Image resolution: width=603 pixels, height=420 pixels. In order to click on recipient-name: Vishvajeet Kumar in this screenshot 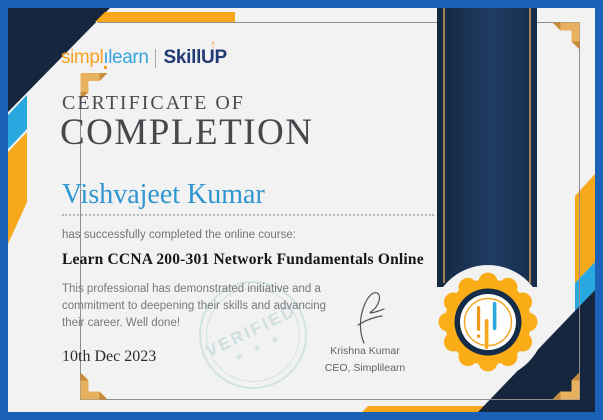, I will do `click(163, 194)`.